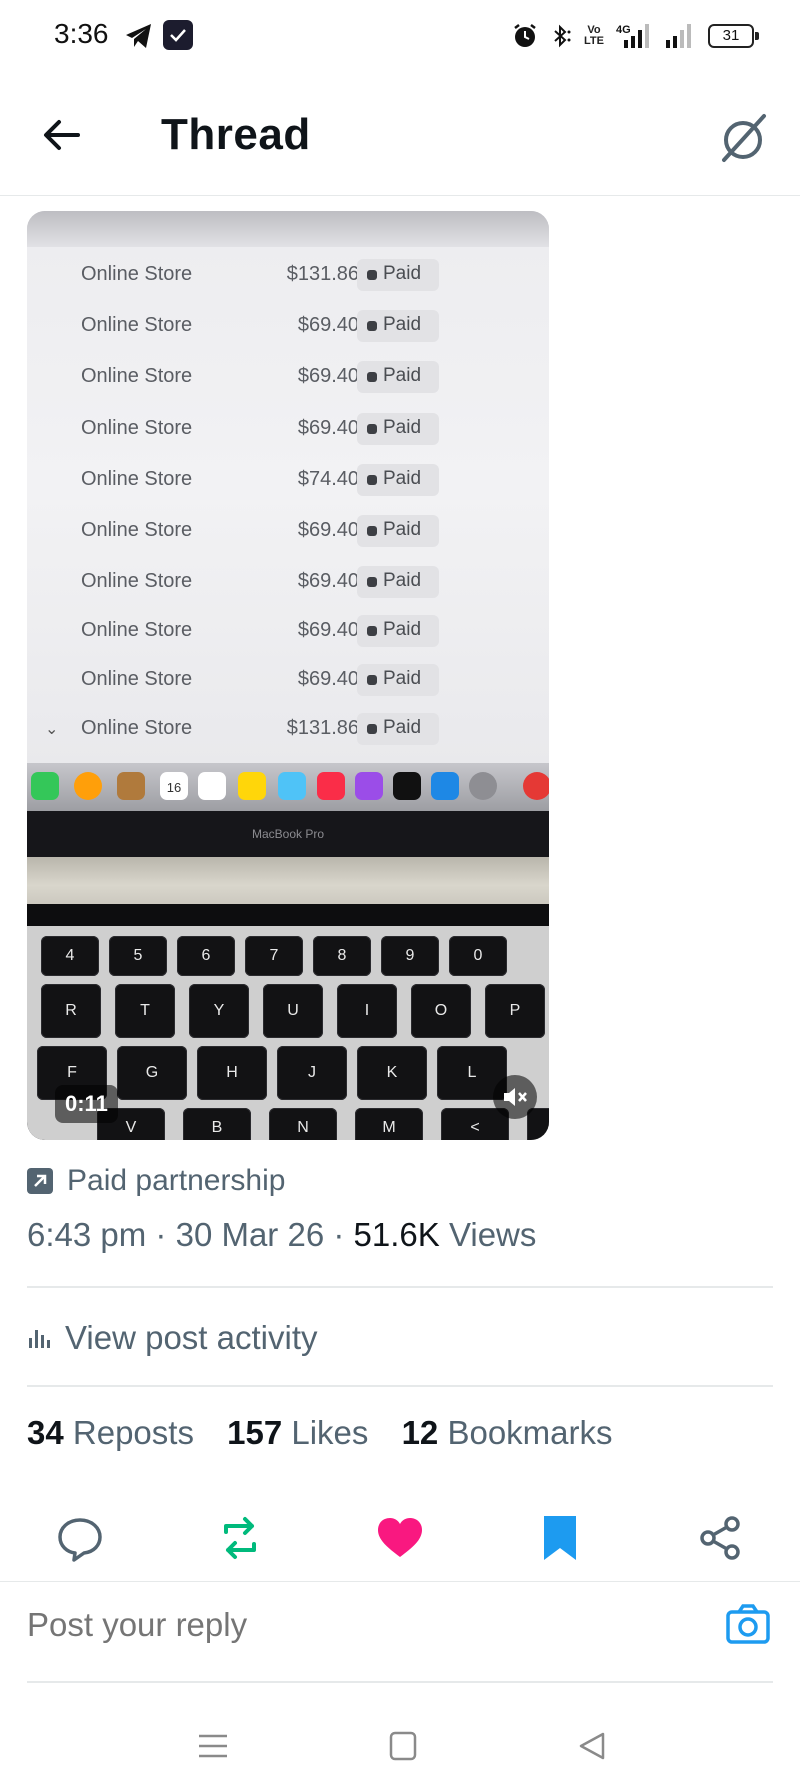  Describe the element at coordinates (331, 786) in the screenshot. I see `dock-music-icon` at that location.